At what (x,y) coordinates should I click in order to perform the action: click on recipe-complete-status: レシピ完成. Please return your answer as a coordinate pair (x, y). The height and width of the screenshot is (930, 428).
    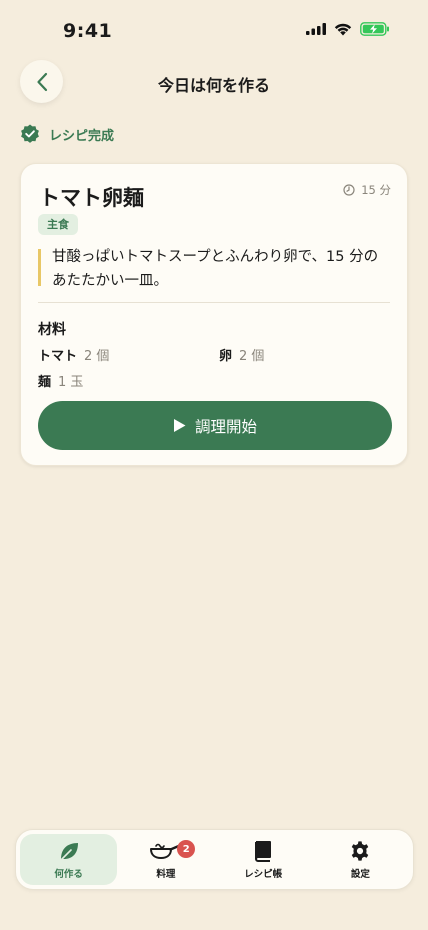
    Looking at the image, I should click on (67, 134).